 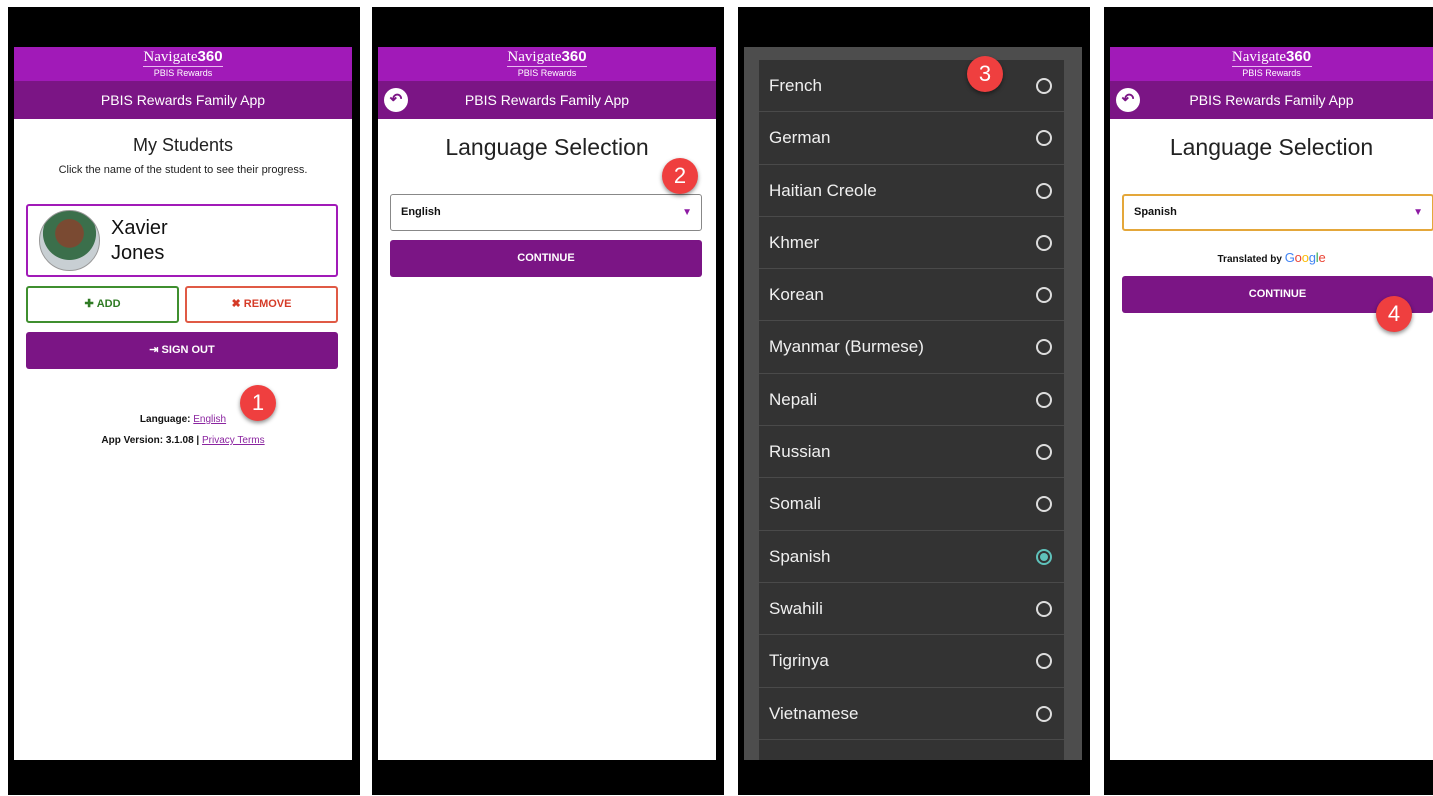 What do you see at coordinates (182, 240) in the screenshot?
I see `student-card: Xavier Jones` at bounding box center [182, 240].